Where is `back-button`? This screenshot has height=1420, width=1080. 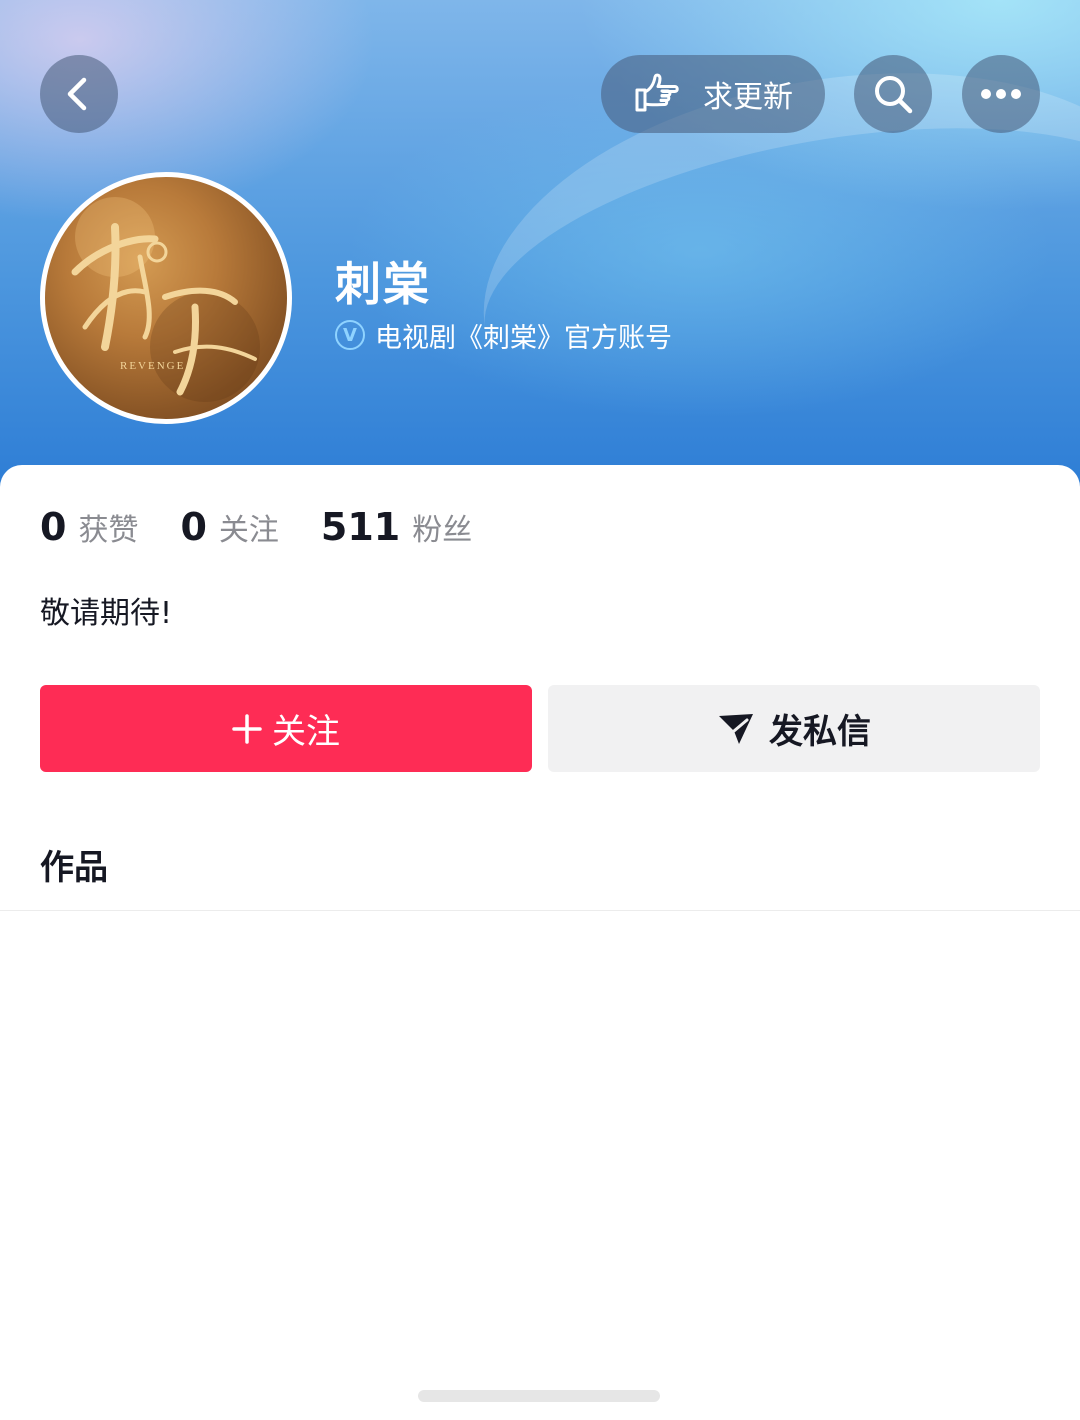 back-button is located at coordinates (79, 94).